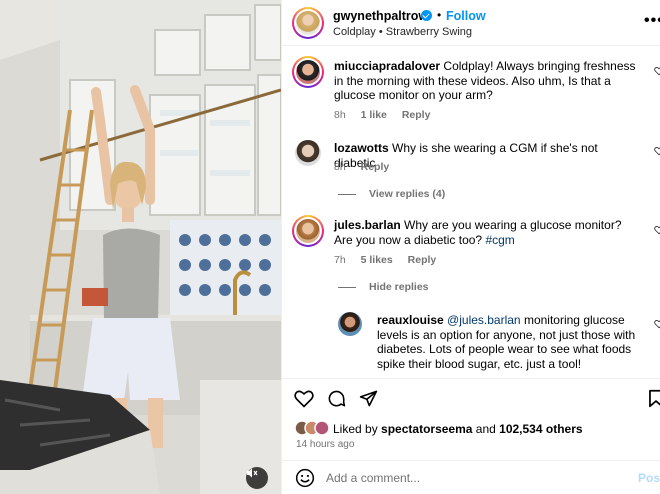 The width and height of the screenshot is (660, 494). What do you see at coordinates (652, 21) in the screenshot?
I see `more-options-icon: •••` at bounding box center [652, 21].